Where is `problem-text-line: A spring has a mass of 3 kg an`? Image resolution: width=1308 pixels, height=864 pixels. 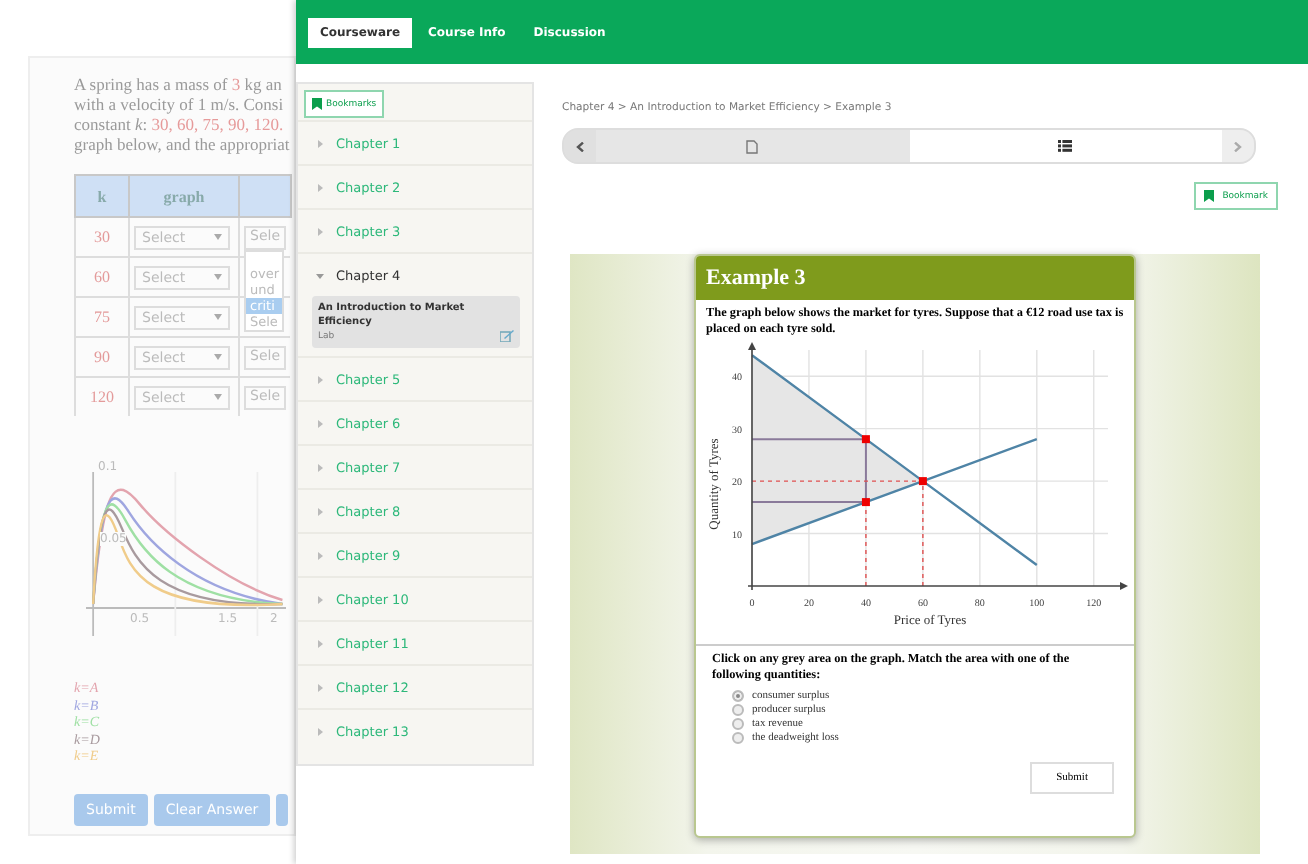 problem-text-line: A spring has a mass of 3 kg an is located at coordinates (178, 84).